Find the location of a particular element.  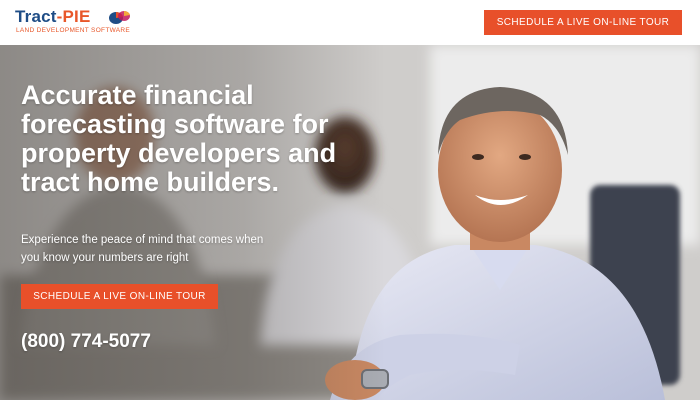

pie-chart-icon is located at coordinates (119, 17).